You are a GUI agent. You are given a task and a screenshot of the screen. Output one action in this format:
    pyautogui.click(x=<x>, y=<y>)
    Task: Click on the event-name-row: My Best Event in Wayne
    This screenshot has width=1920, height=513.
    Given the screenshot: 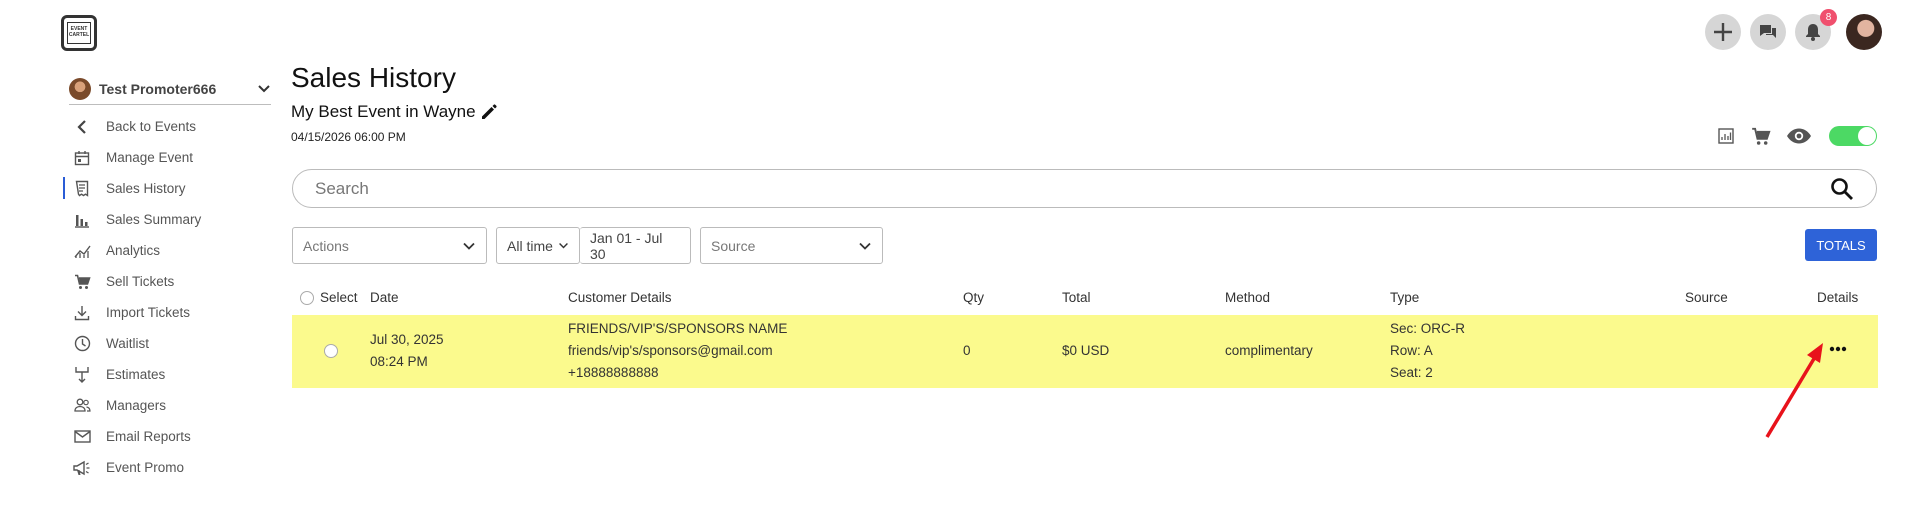 What is the action you would take?
    pyautogui.click(x=394, y=112)
    